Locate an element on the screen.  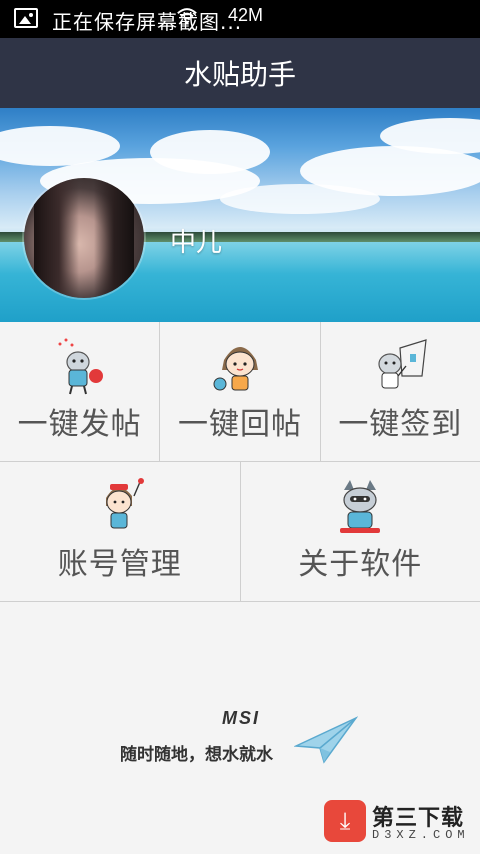
status-bar: 正在保存屏幕截图... 42M is located at coordinates (240, 19).